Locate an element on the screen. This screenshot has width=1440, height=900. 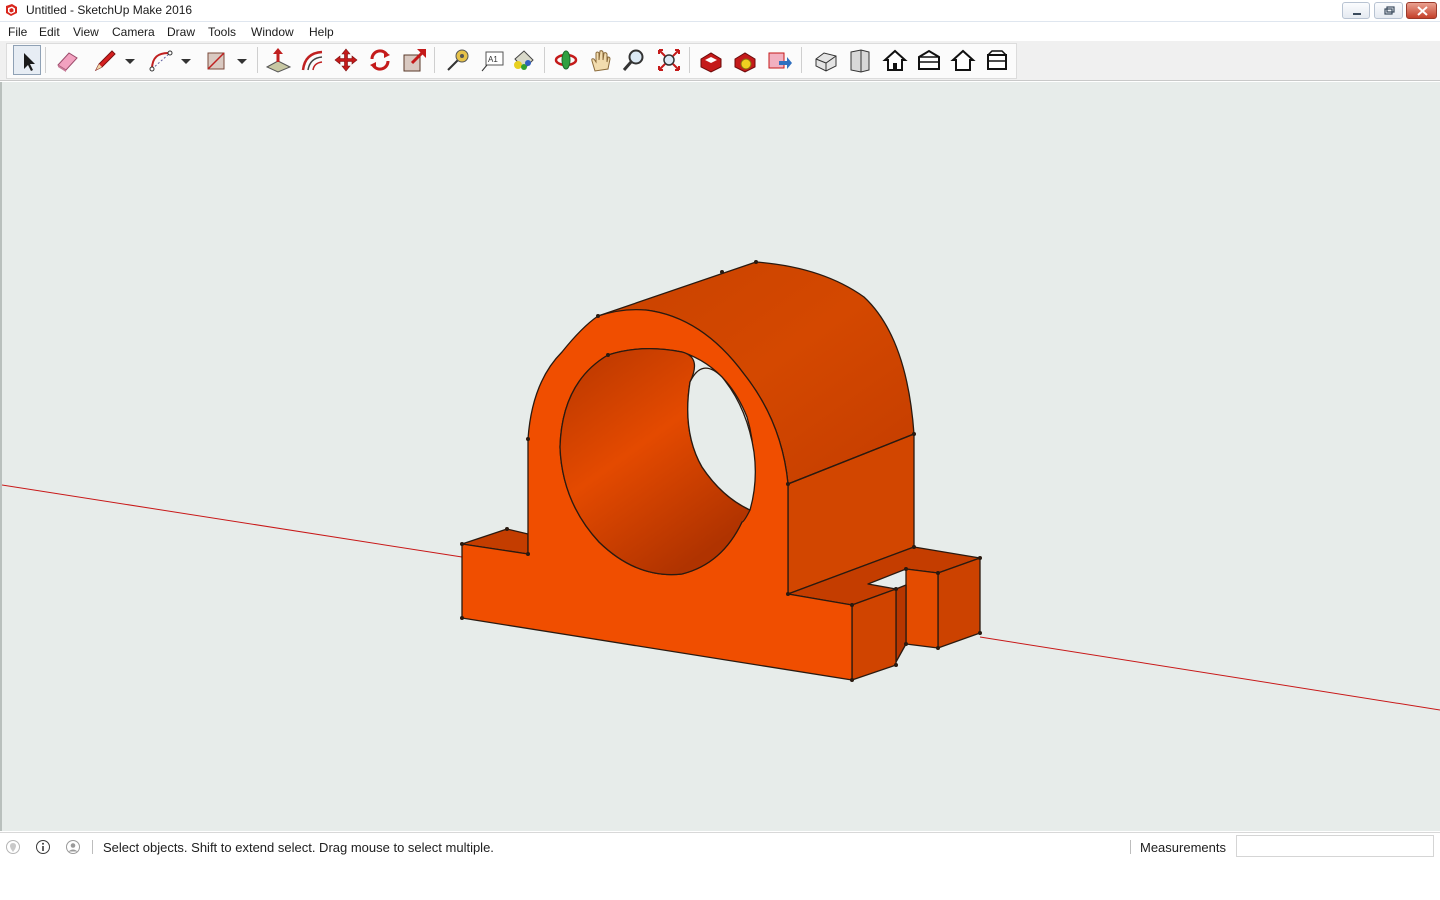
user-icon is located at coordinates (73, 847).